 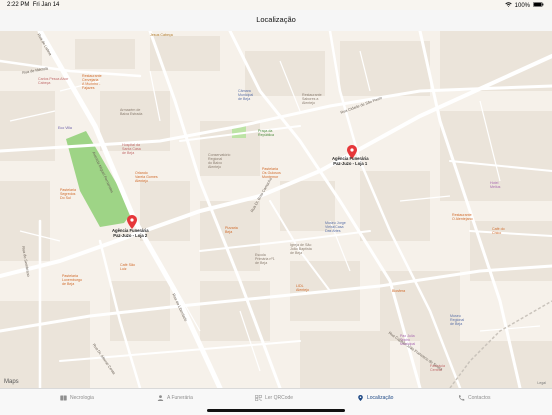 What do you see at coordinates (279, 398) in the screenshot?
I see `tab-label: Ler QRCode` at bounding box center [279, 398].